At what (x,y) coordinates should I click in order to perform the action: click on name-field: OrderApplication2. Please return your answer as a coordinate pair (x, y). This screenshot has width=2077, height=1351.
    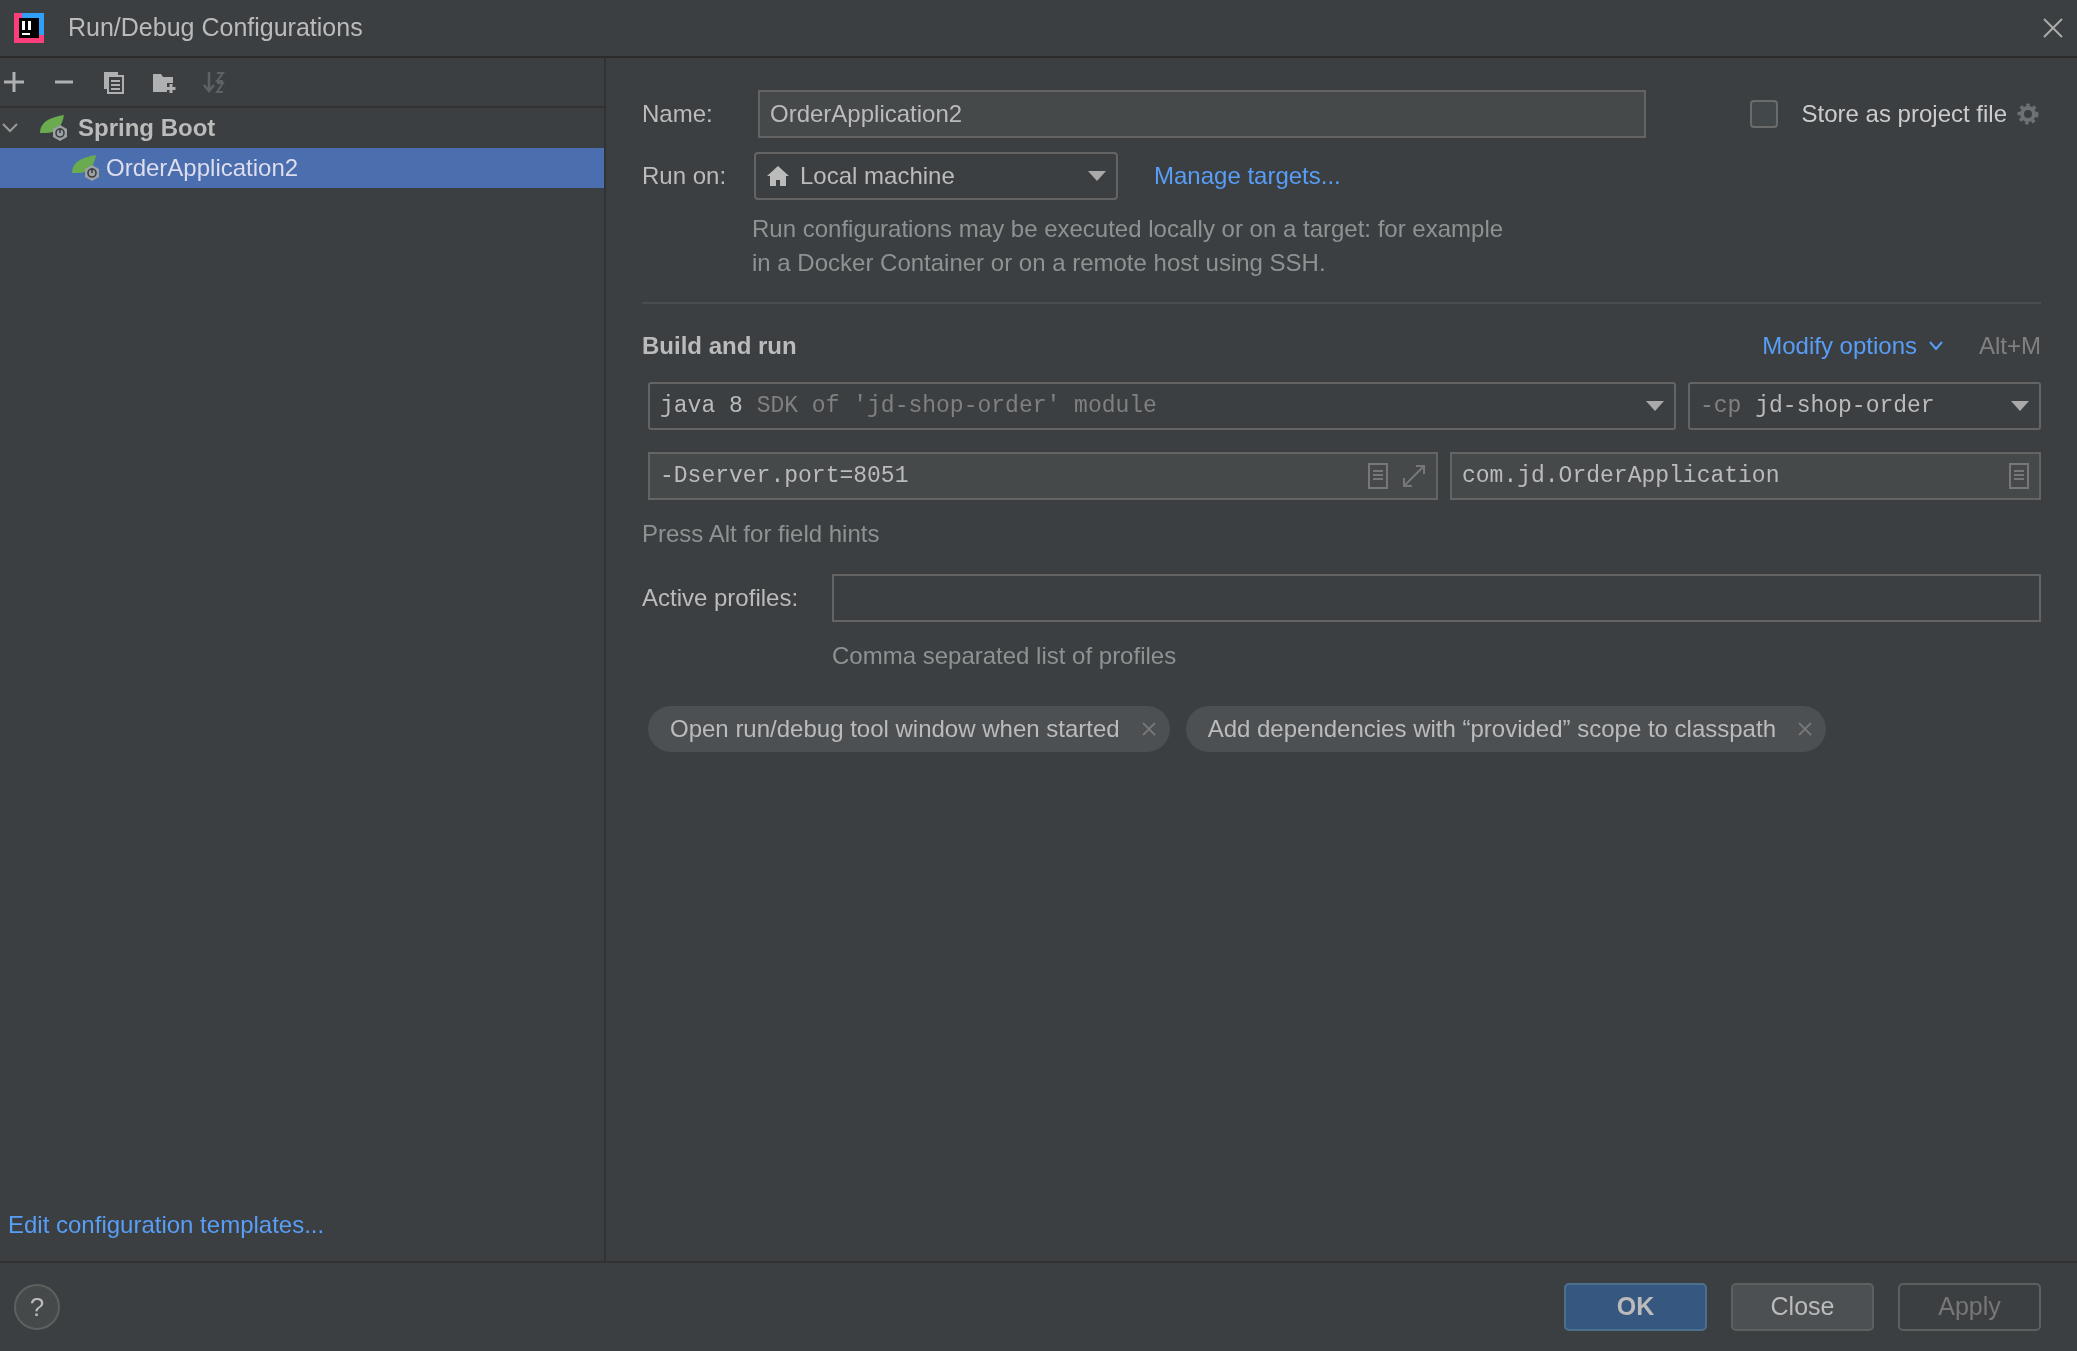
    Looking at the image, I should click on (1202, 114).